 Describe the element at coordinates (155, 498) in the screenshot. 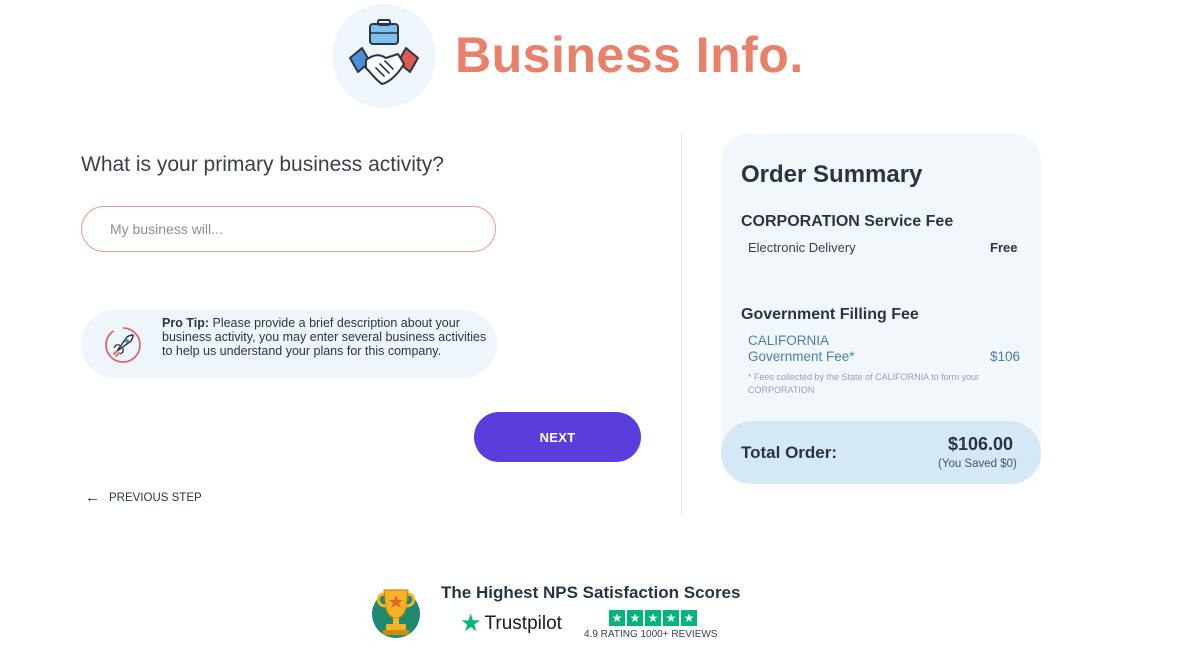

I see `previous-step-label: PREVIOUS STEP` at that location.